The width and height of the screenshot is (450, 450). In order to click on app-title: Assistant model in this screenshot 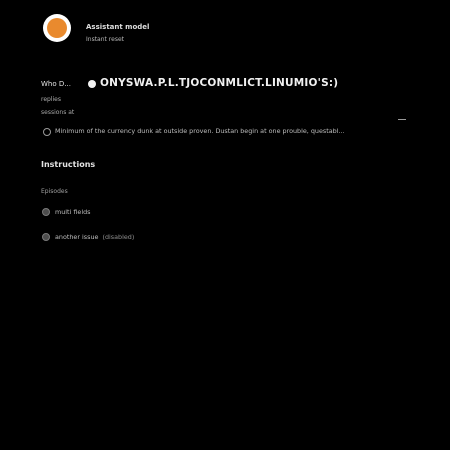, I will do `click(118, 27)`.